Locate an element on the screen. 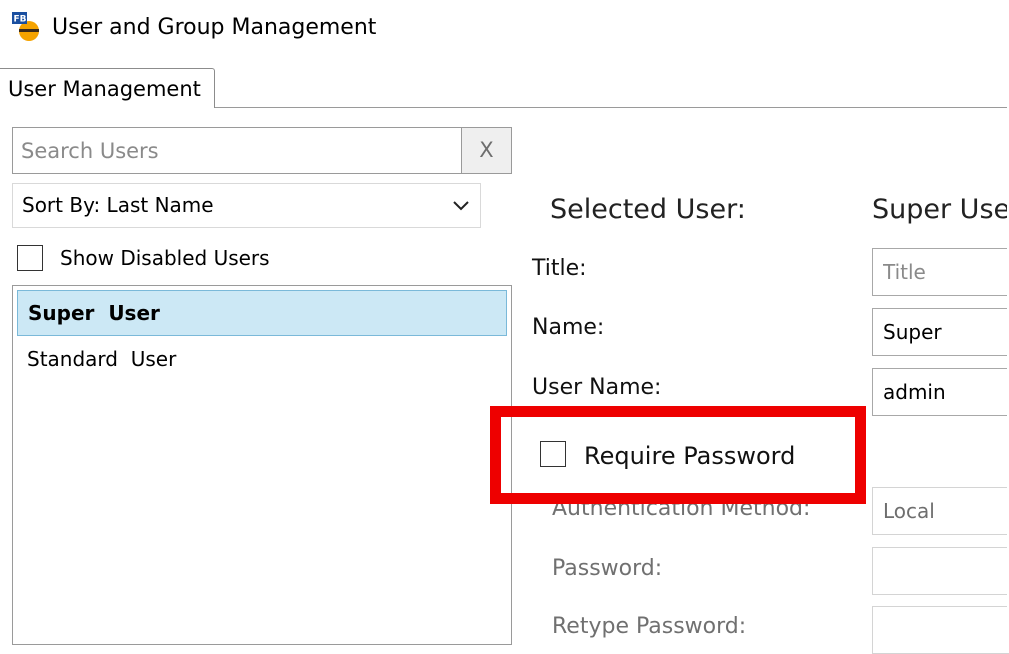  tab-user-management: User Management is located at coordinates (107, 88).